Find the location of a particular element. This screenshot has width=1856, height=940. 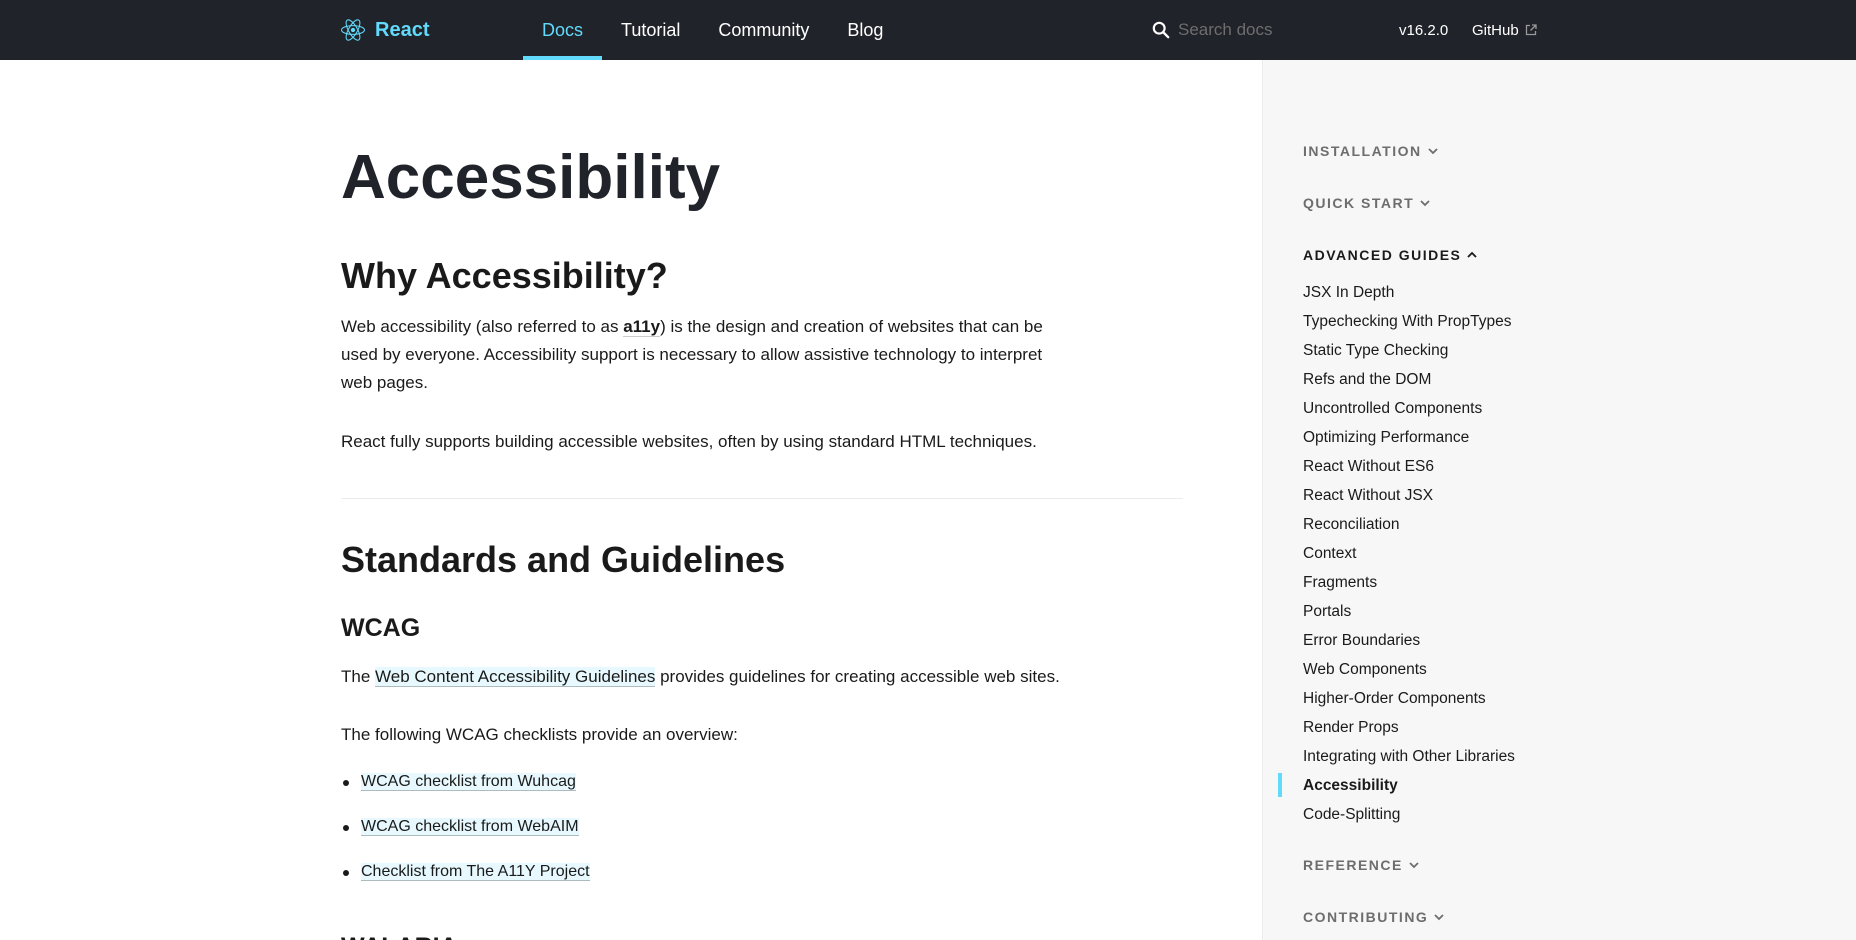

sidebar-item-react-without-jsx: React Without JSX is located at coordinates (1409, 500).